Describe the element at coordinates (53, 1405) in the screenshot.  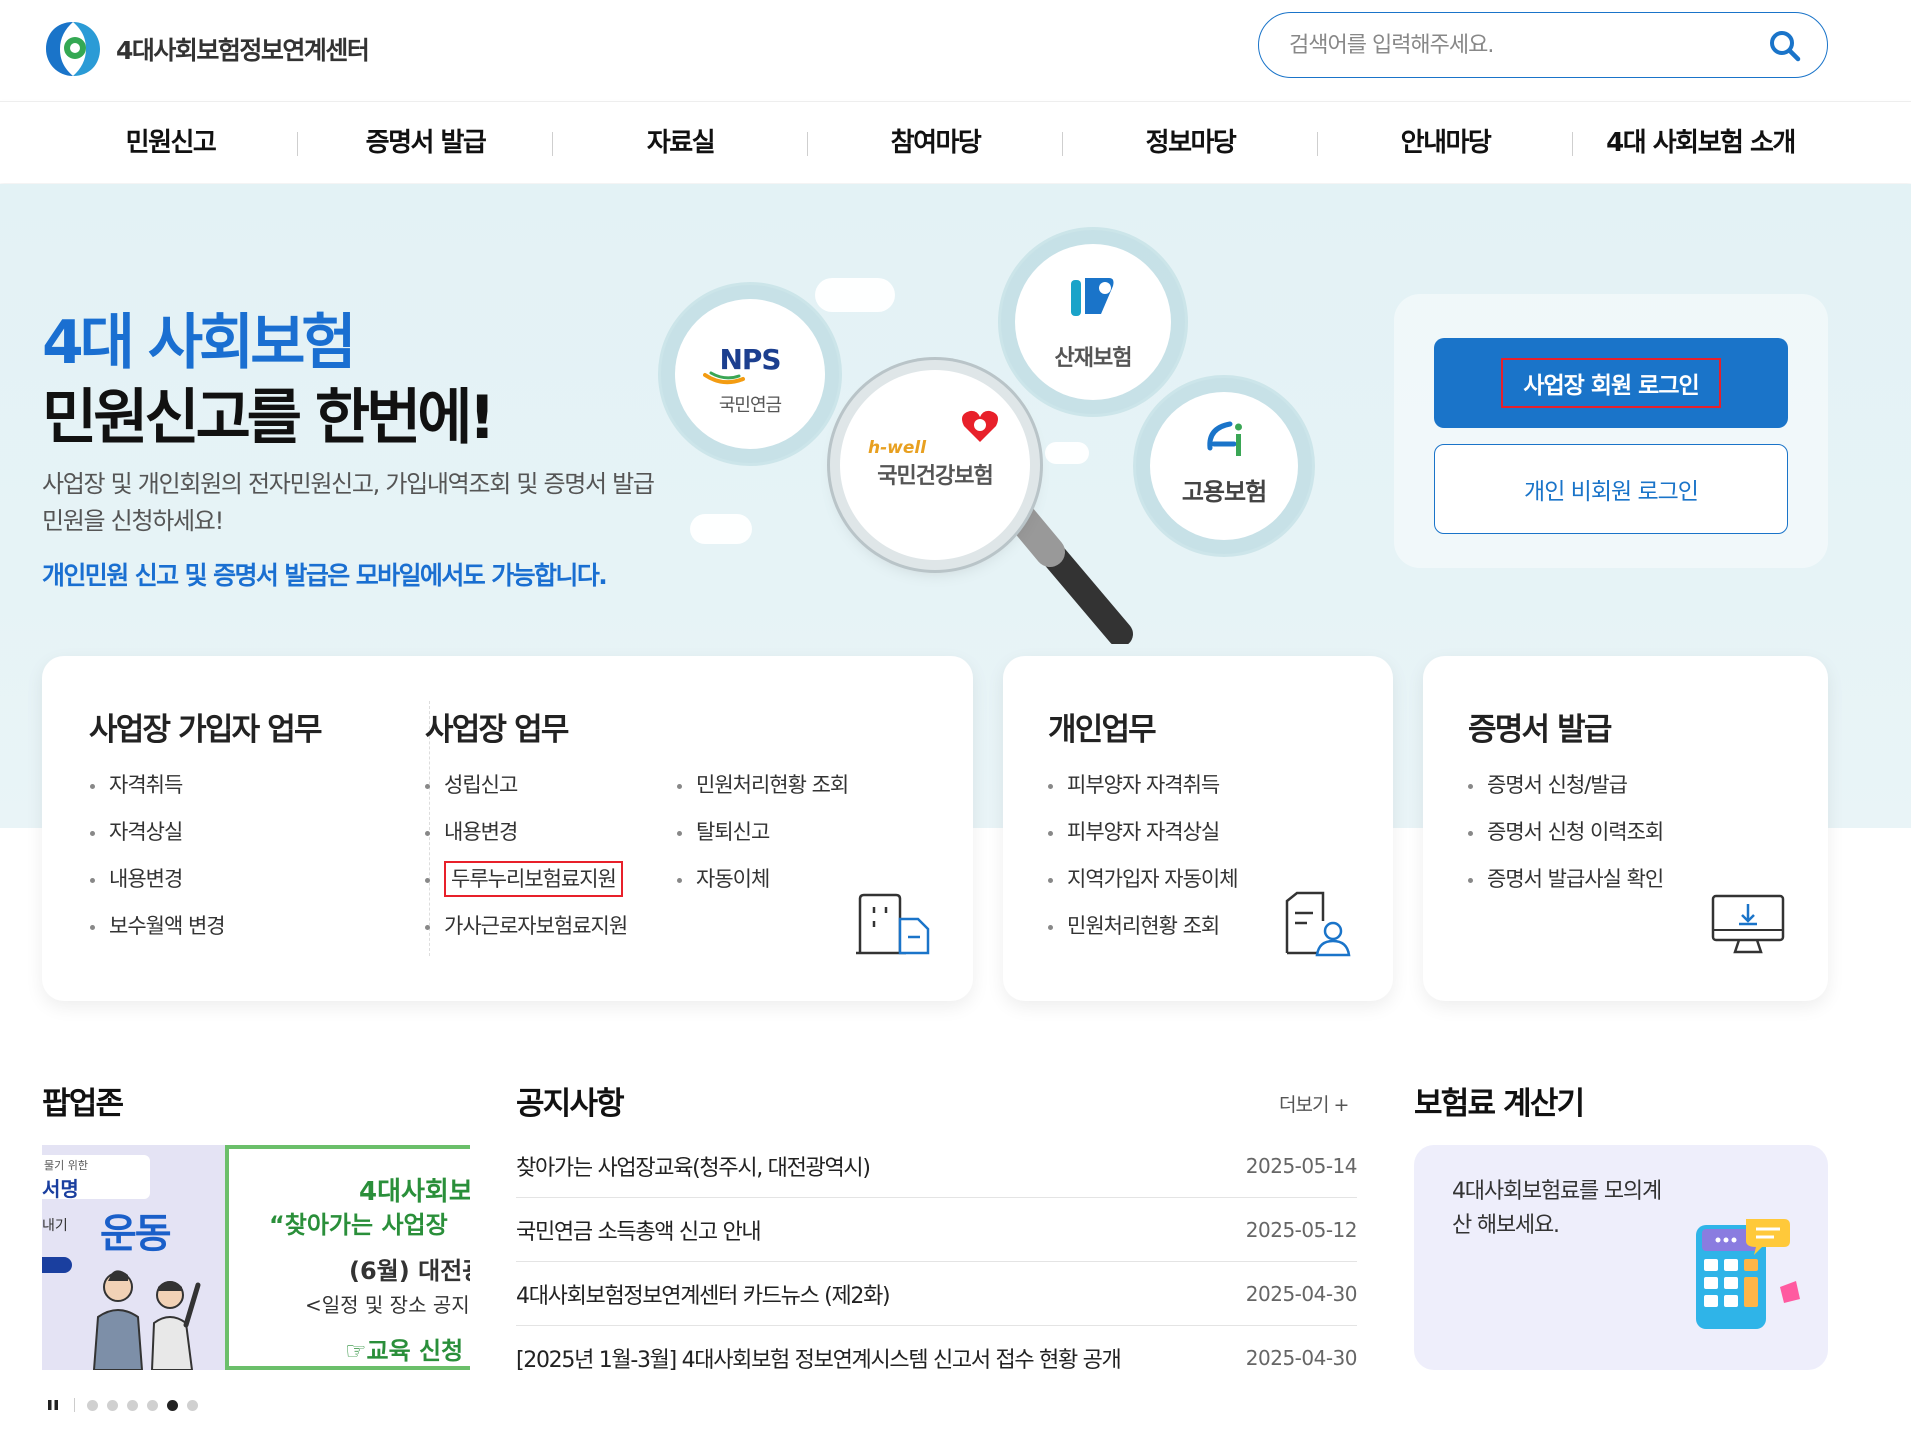
I see `pause-icon` at that location.